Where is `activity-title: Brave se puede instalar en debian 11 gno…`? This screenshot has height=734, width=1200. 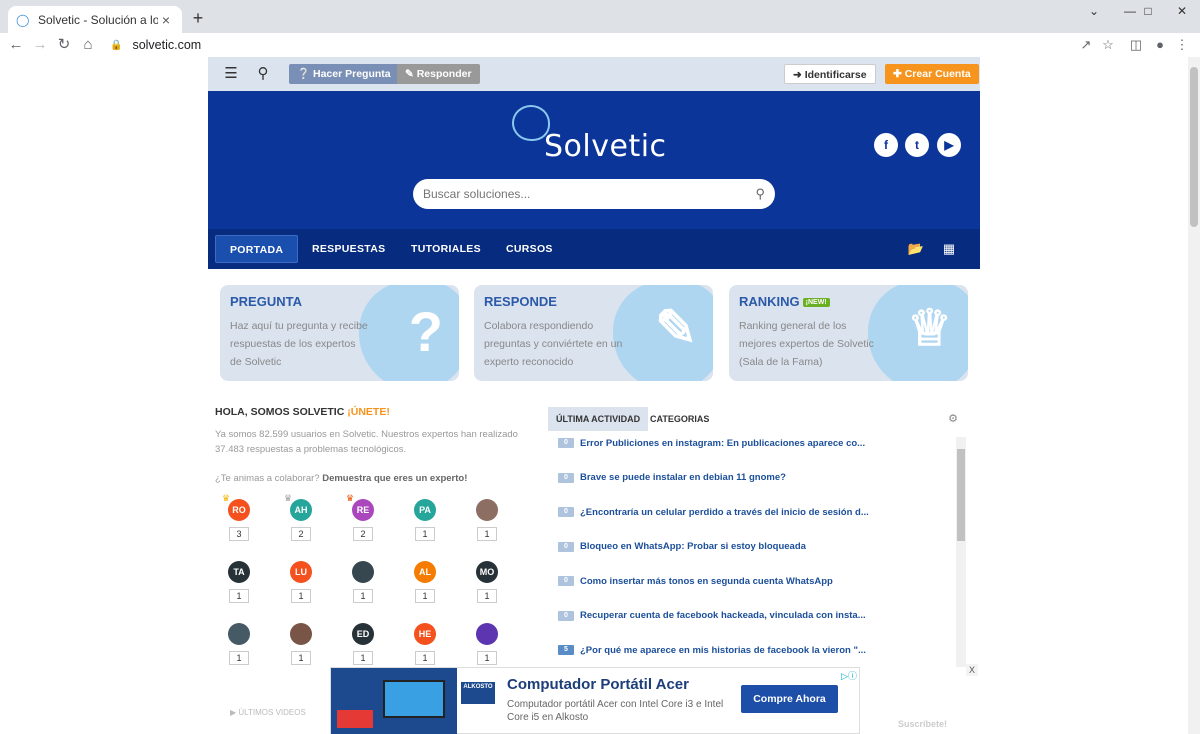 activity-title: Brave se puede instalar en debian 11 gno… is located at coordinates (683, 477).